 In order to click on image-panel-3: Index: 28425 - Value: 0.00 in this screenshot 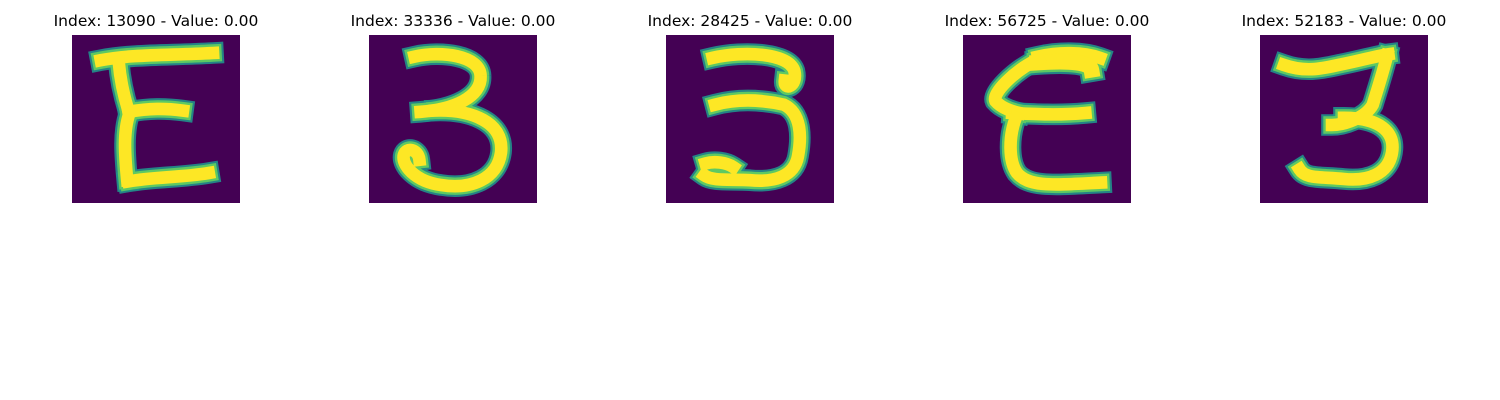, I will do `click(750, 105)`.